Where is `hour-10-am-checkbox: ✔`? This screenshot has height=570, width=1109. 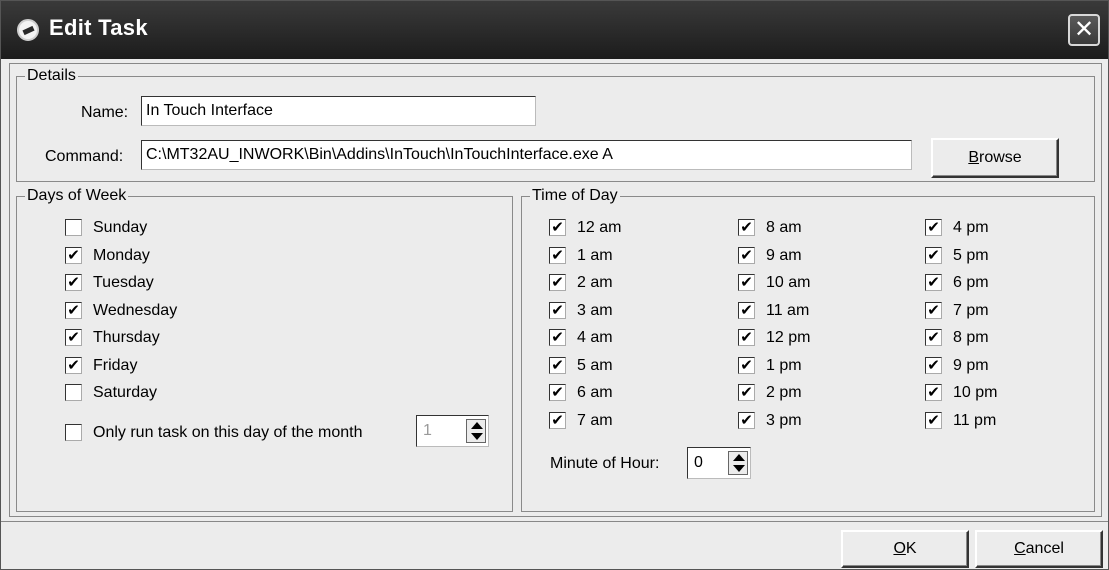
hour-10-am-checkbox: ✔ is located at coordinates (746, 282).